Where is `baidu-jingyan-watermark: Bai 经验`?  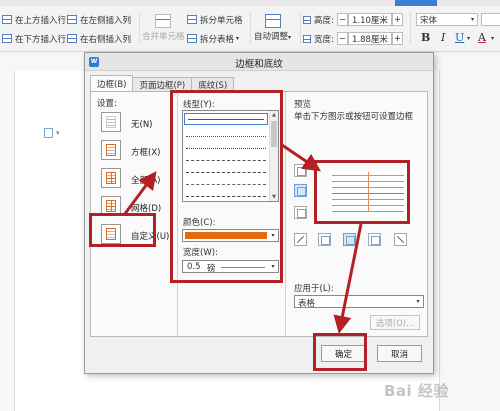
baidu-jingyan-watermark: Bai 经验 is located at coordinates (416, 391).